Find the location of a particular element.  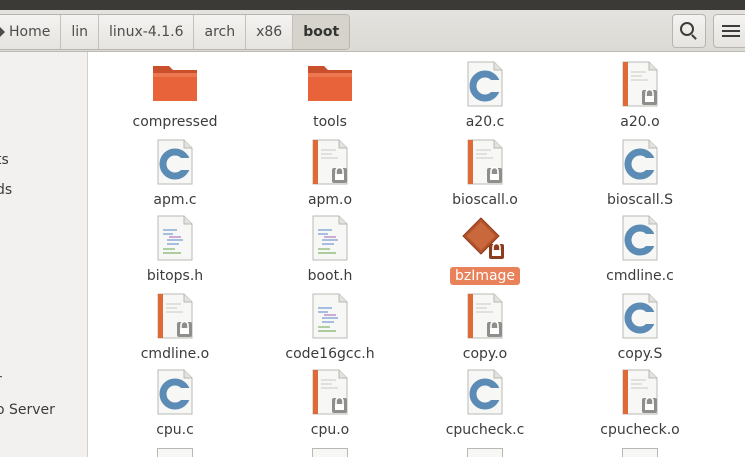

file-item: cpu.o is located at coordinates (330, 406).